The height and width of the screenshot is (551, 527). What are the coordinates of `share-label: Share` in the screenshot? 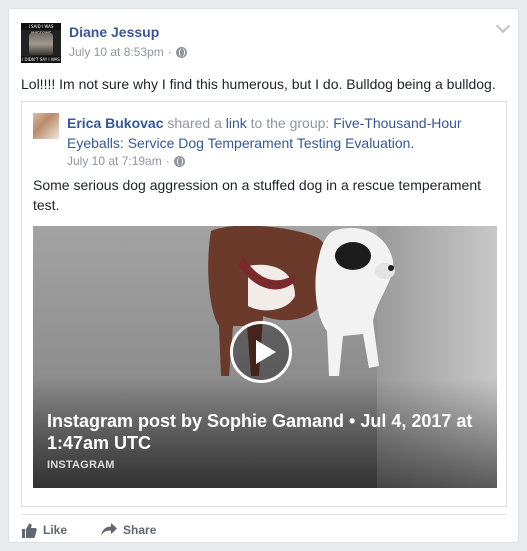 It's located at (140, 530).